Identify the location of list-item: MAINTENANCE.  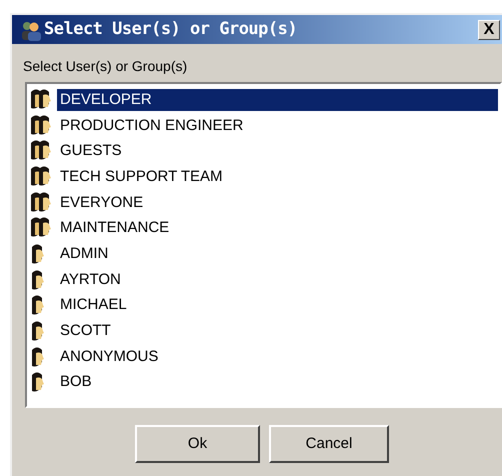
(277, 228).